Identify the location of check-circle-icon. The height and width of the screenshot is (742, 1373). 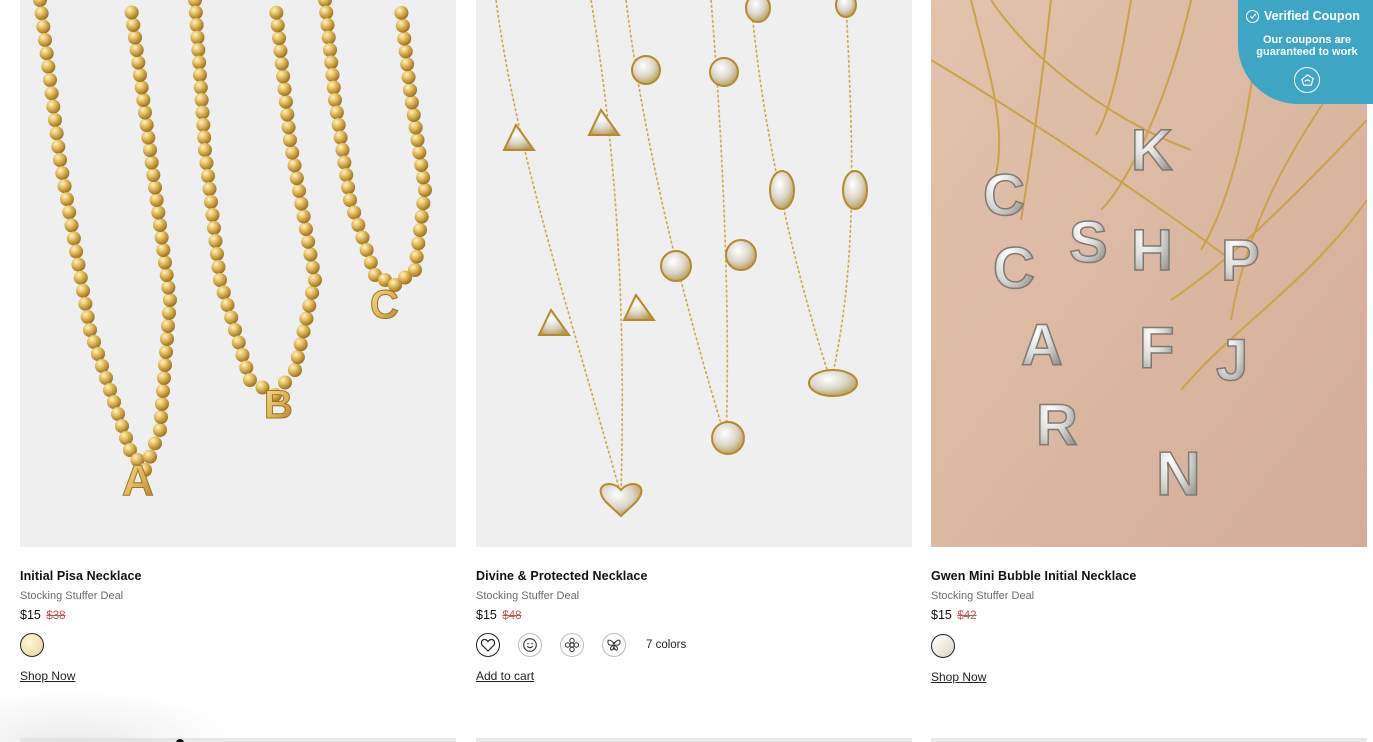
(1252, 16).